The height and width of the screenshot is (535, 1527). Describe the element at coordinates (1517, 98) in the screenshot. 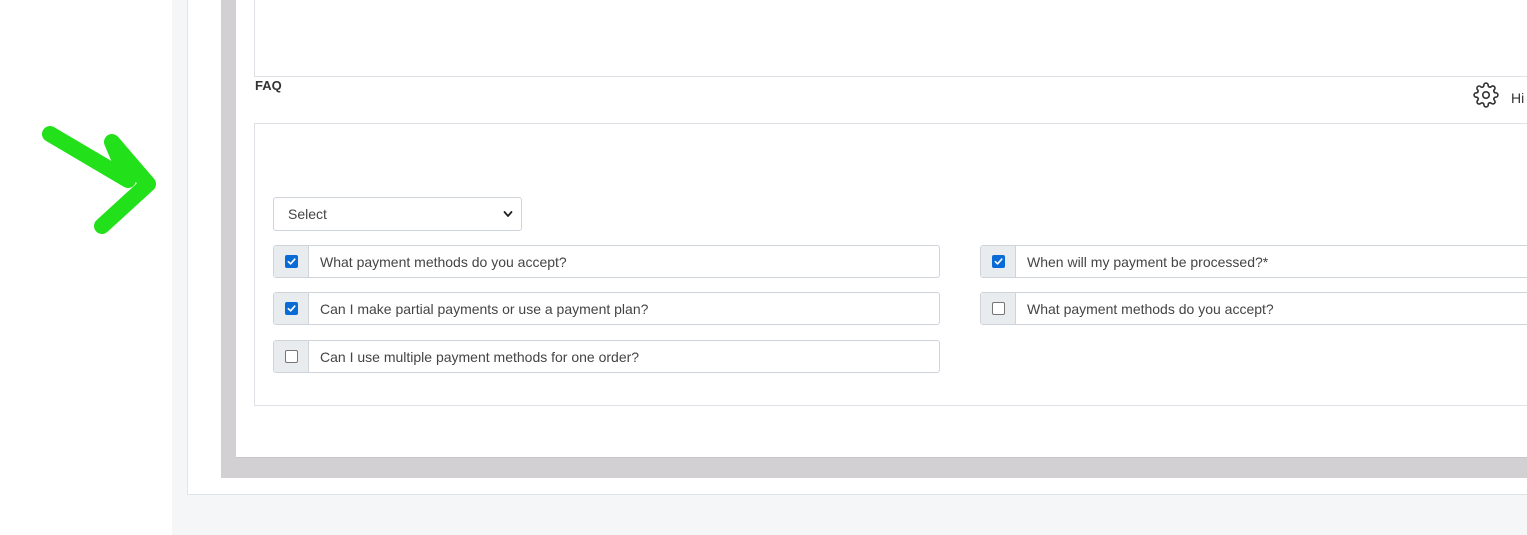

I see `hide-toggle-label: Hi` at that location.